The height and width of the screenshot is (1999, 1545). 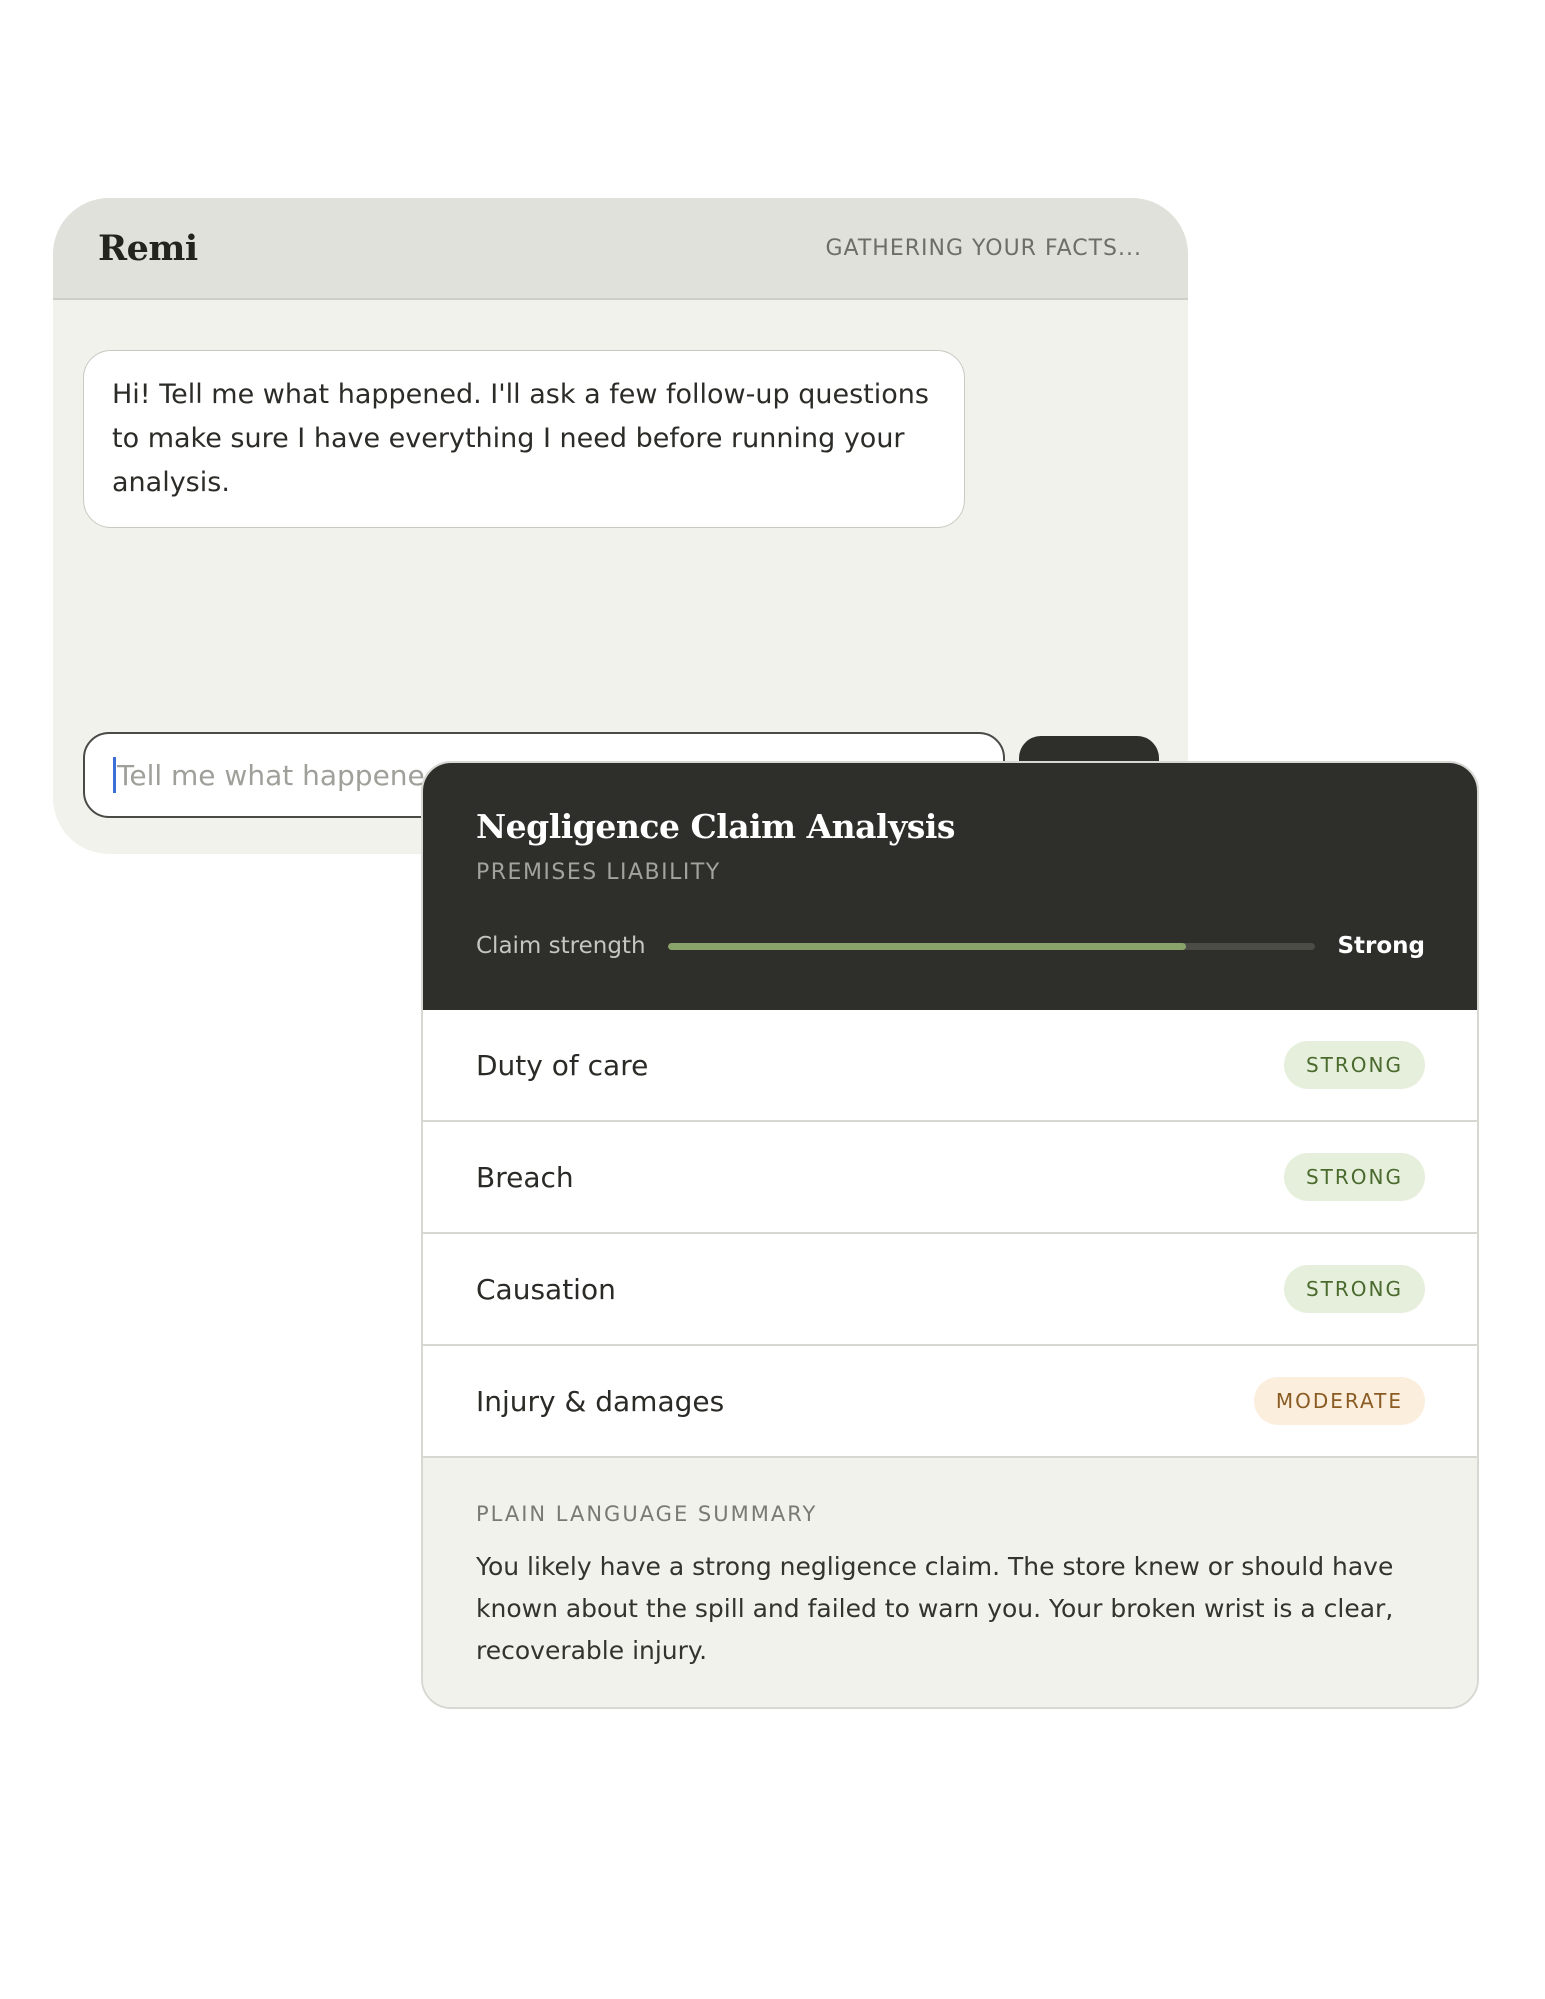 What do you see at coordinates (950, 1290) in the screenshot?
I see `element-row-causation: Causation STRONG` at bounding box center [950, 1290].